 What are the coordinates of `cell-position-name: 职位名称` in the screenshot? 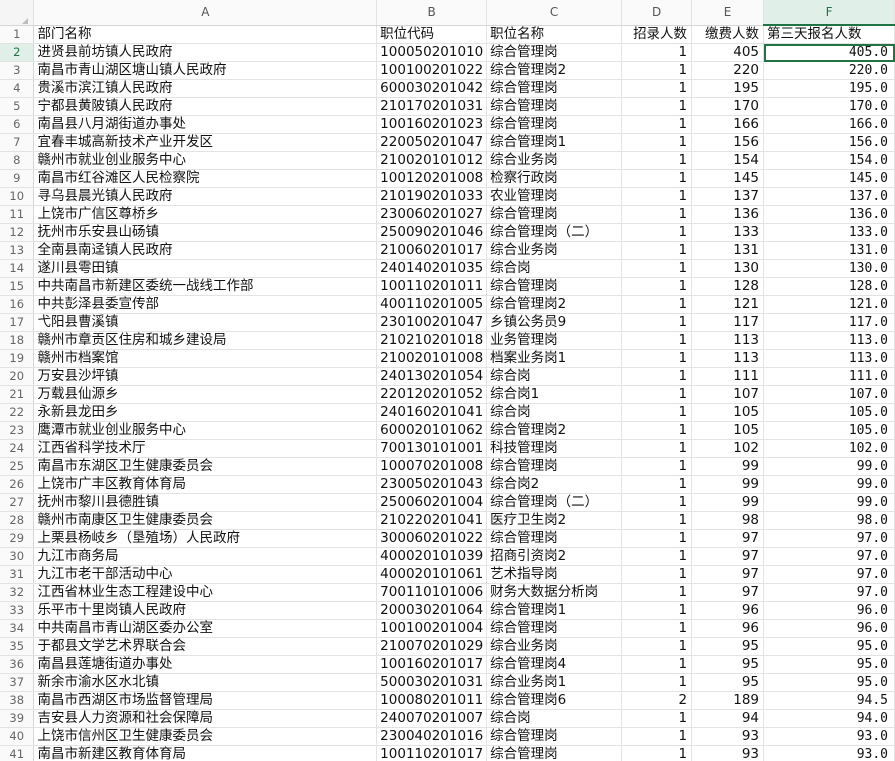 It's located at (554, 34).